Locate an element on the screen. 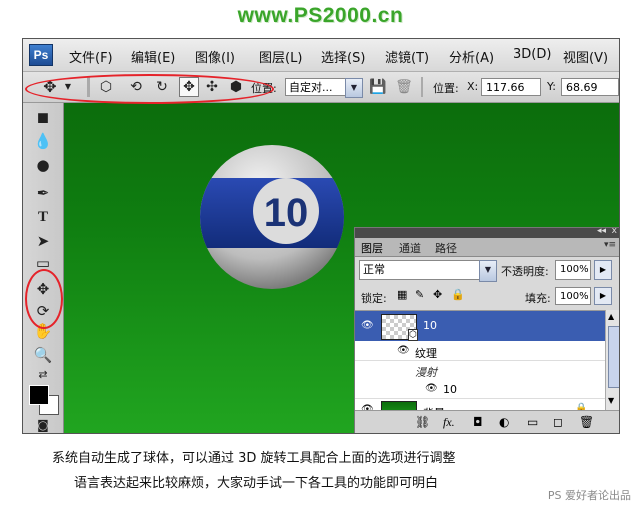 The width and height of the screenshot is (641, 509). close-icon: x is located at coordinates (614, 231).